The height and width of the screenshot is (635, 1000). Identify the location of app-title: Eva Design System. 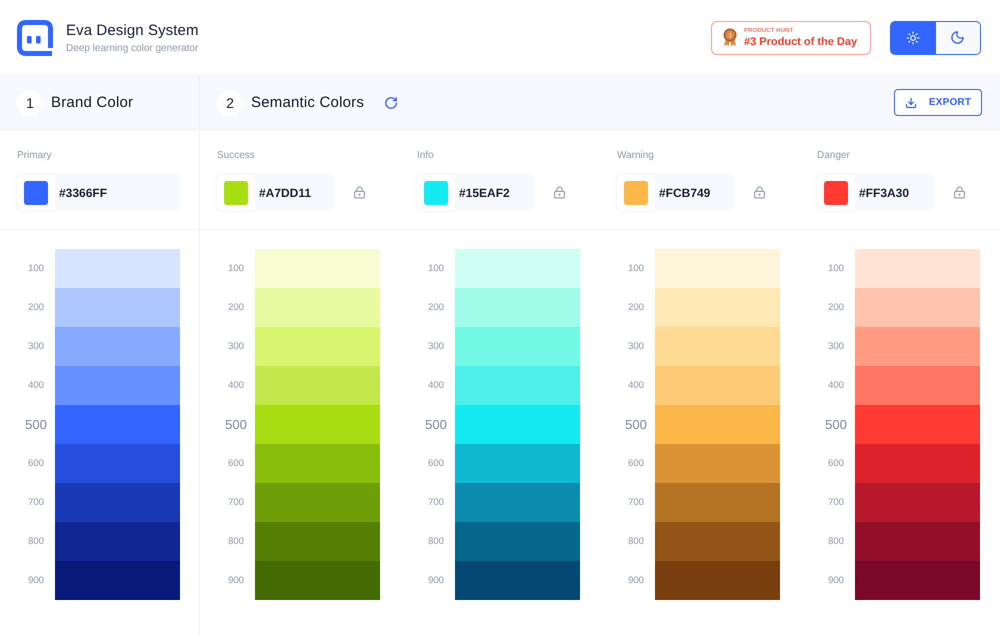
(132, 30).